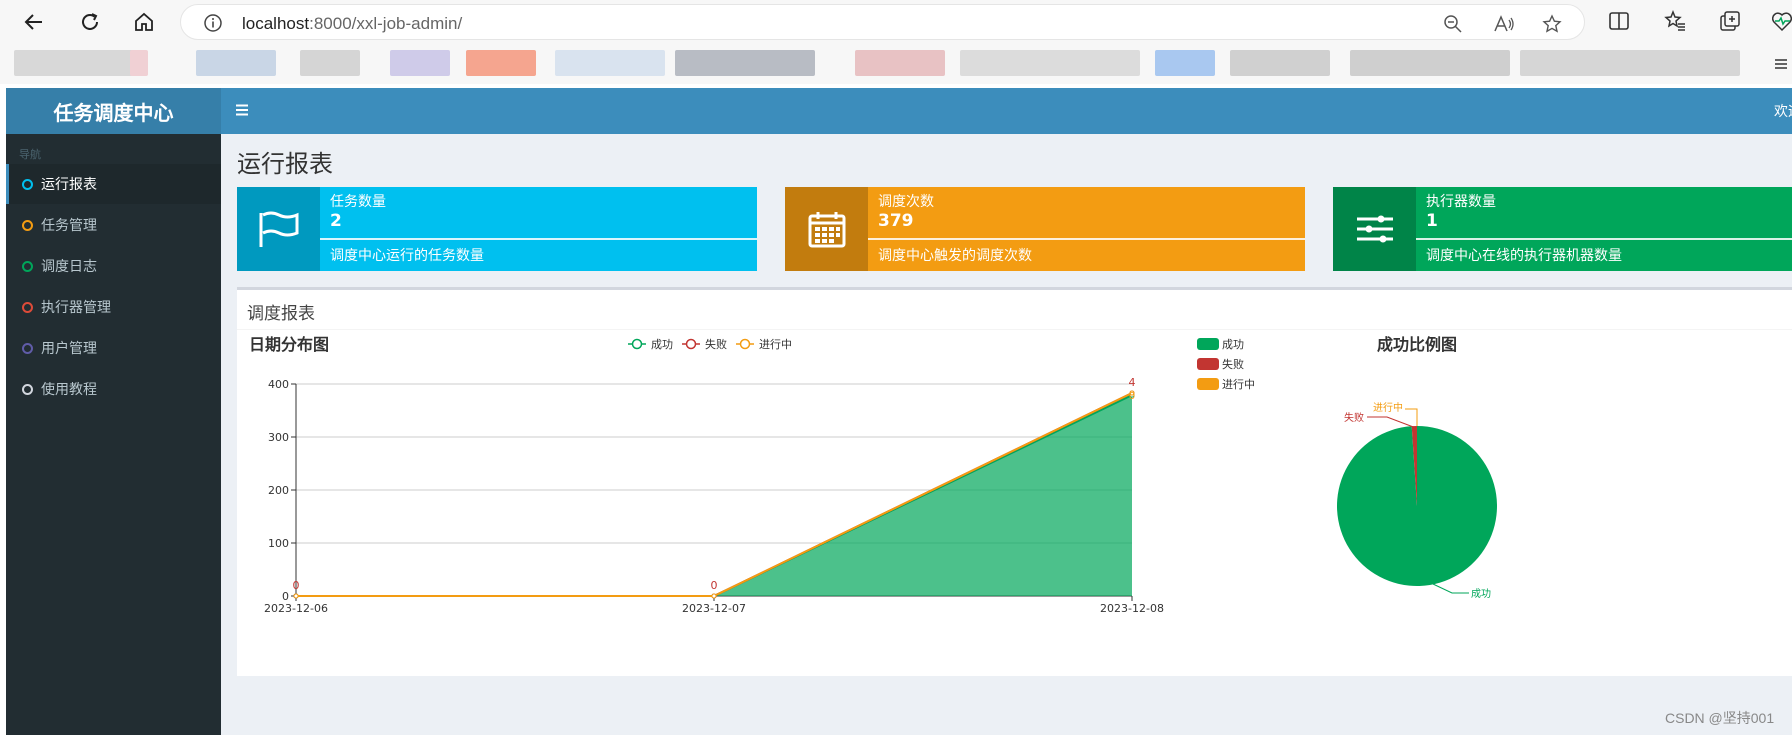 This screenshot has width=1792, height=735. I want to click on sliders-icon, so click(1374, 229).